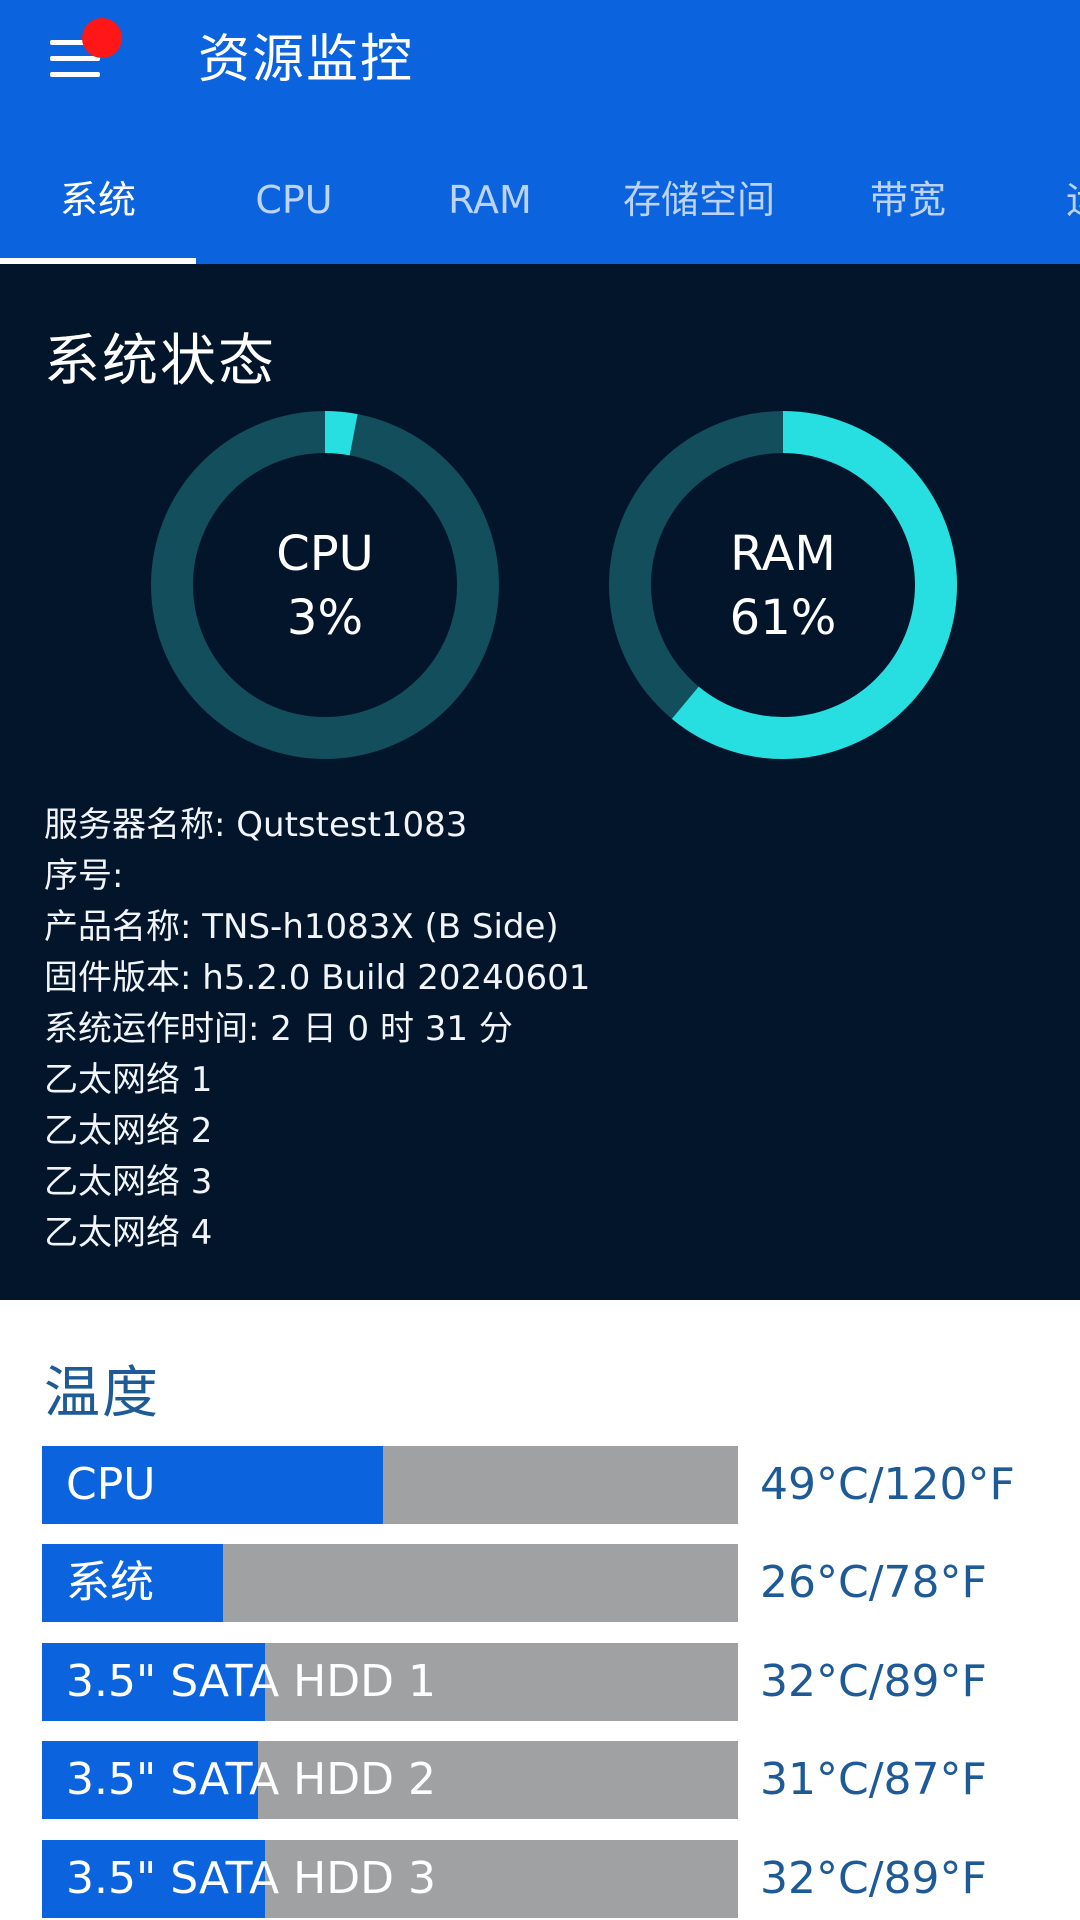  What do you see at coordinates (325, 618) in the screenshot?
I see `cpu-gauge-value: 3%` at bounding box center [325, 618].